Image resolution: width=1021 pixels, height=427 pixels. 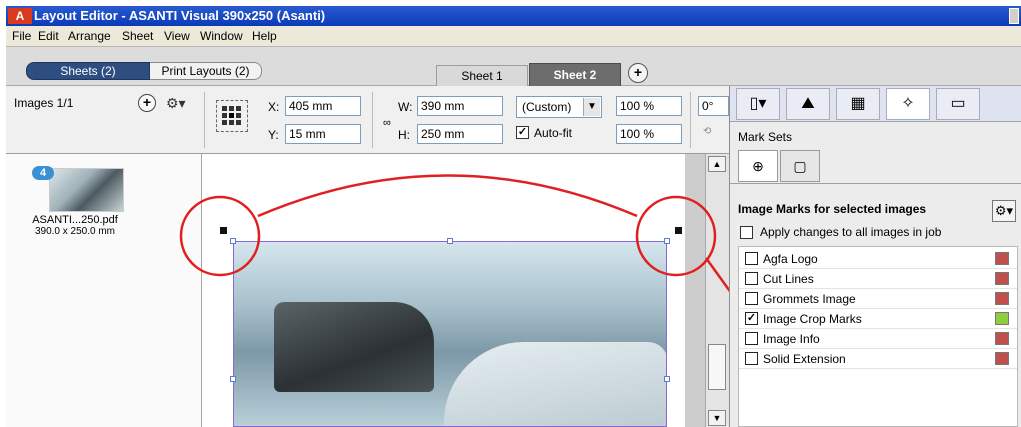 I want to click on crop-mark-top-right, so click(x=678, y=230).